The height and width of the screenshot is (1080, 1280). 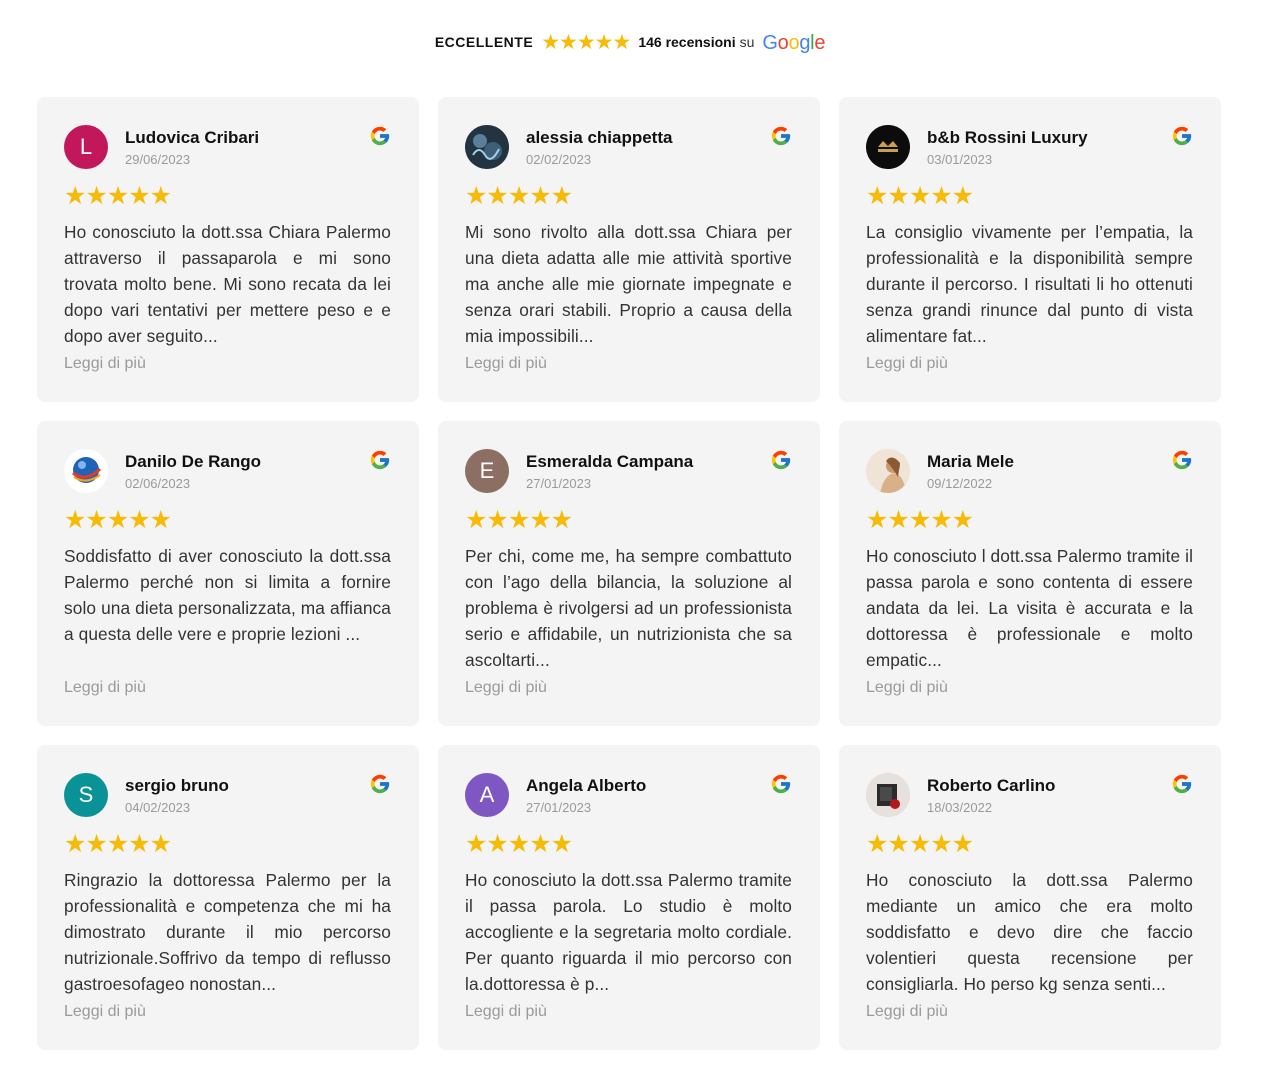 I want to click on google-logo-letter: o, so click(x=783, y=42).